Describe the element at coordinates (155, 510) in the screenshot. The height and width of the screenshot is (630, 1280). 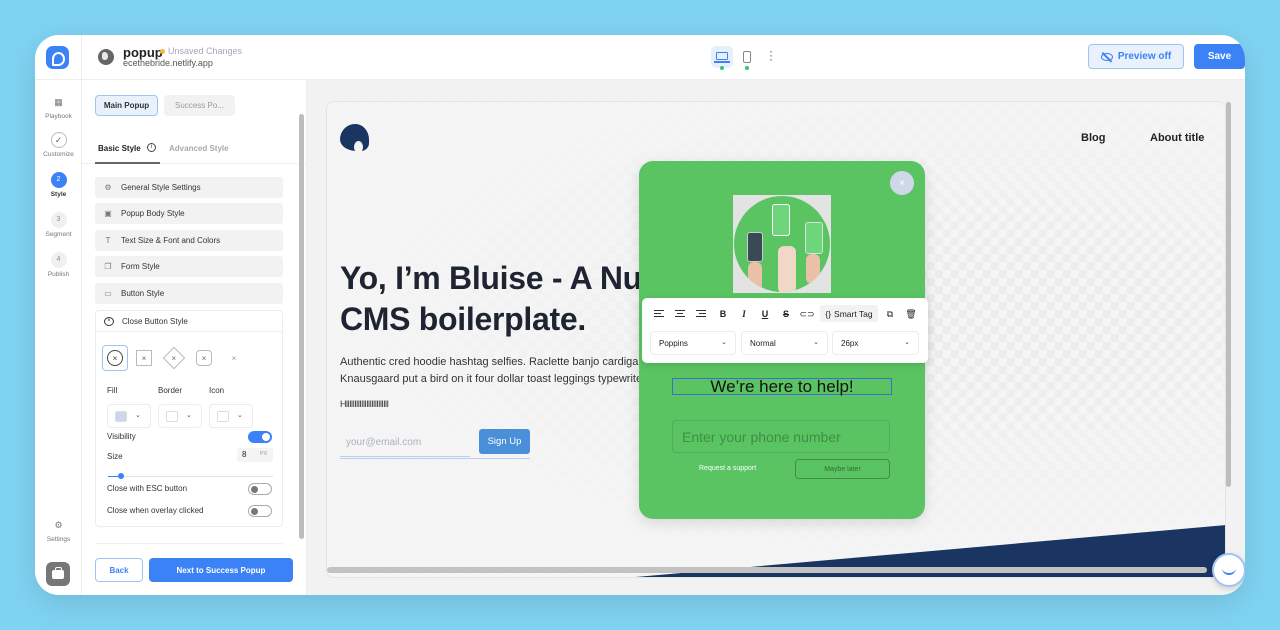
I see `overlay-label: Close when overlay clicked` at that location.